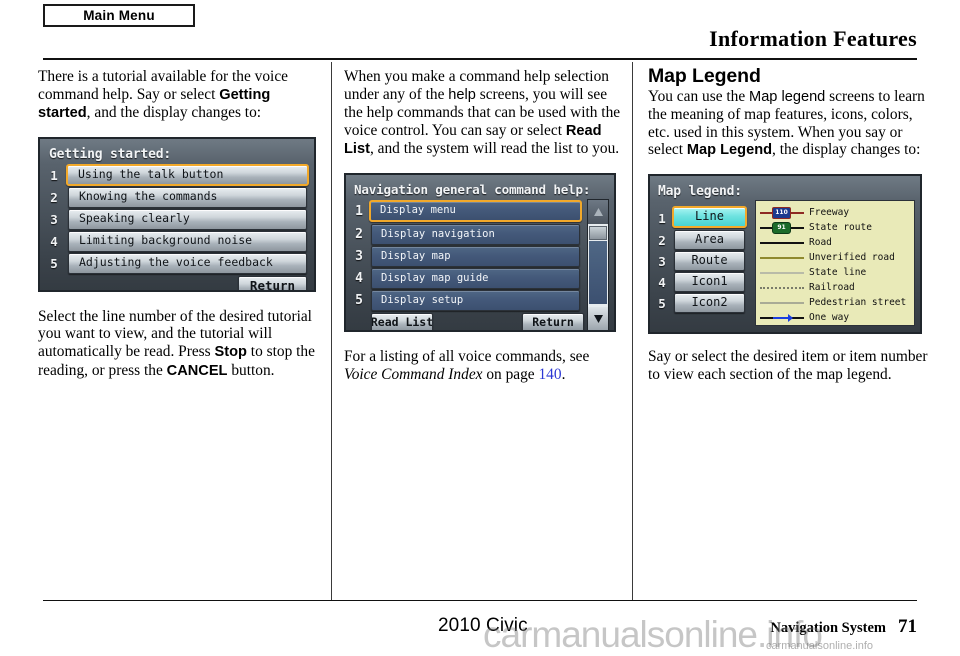 This screenshot has height=656, width=960. What do you see at coordinates (813, 38) in the screenshot?
I see `page-title: Information Features` at bounding box center [813, 38].